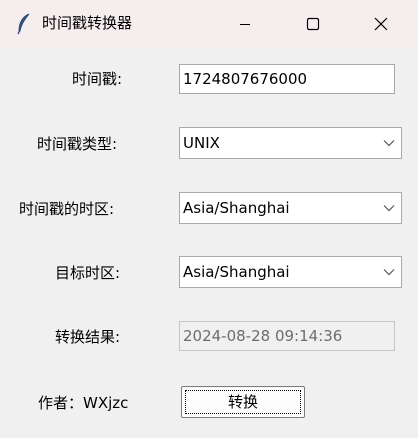  What do you see at coordinates (287, 336) in the screenshot?
I see `result-output: 2024-08-28 09:14:36` at bounding box center [287, 336].